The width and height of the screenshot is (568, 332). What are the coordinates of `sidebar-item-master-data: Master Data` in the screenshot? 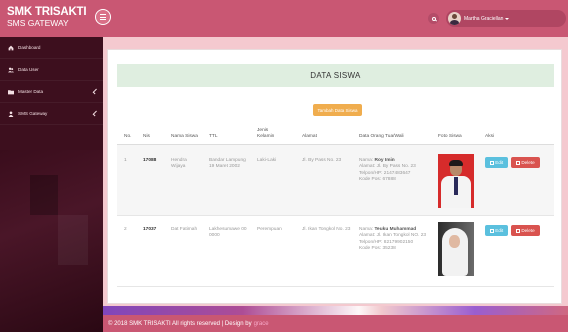 It's located at (51, 92).